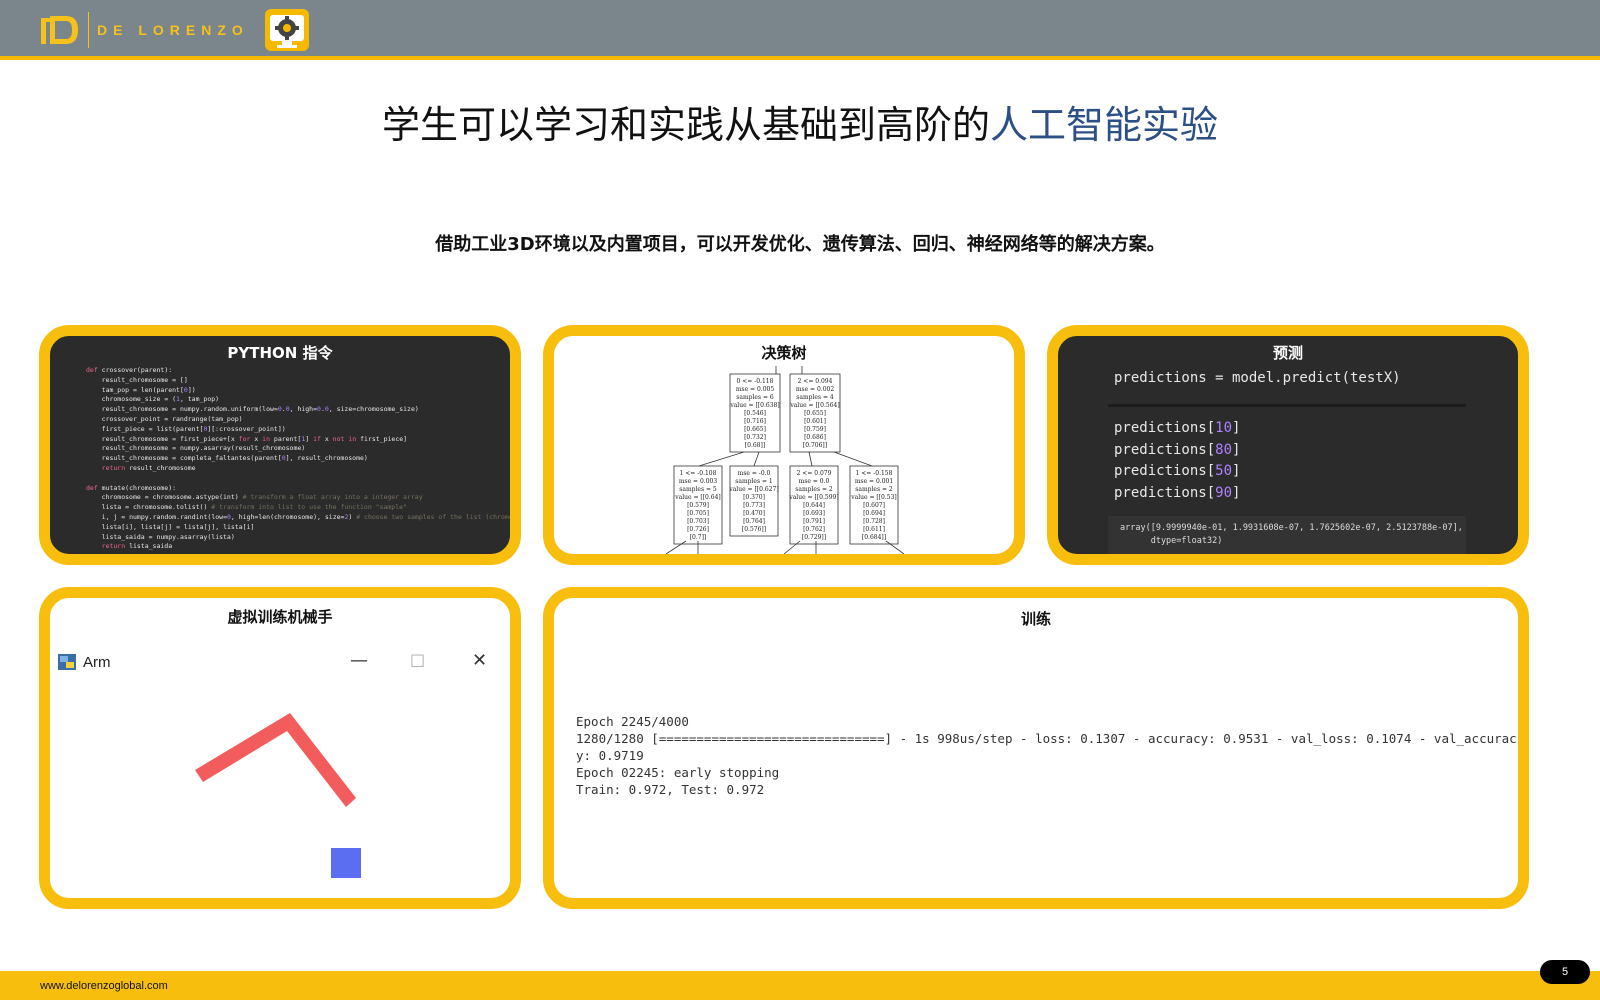  I want to click on tree-node-text: mse = 0.001, so click(874, 481).